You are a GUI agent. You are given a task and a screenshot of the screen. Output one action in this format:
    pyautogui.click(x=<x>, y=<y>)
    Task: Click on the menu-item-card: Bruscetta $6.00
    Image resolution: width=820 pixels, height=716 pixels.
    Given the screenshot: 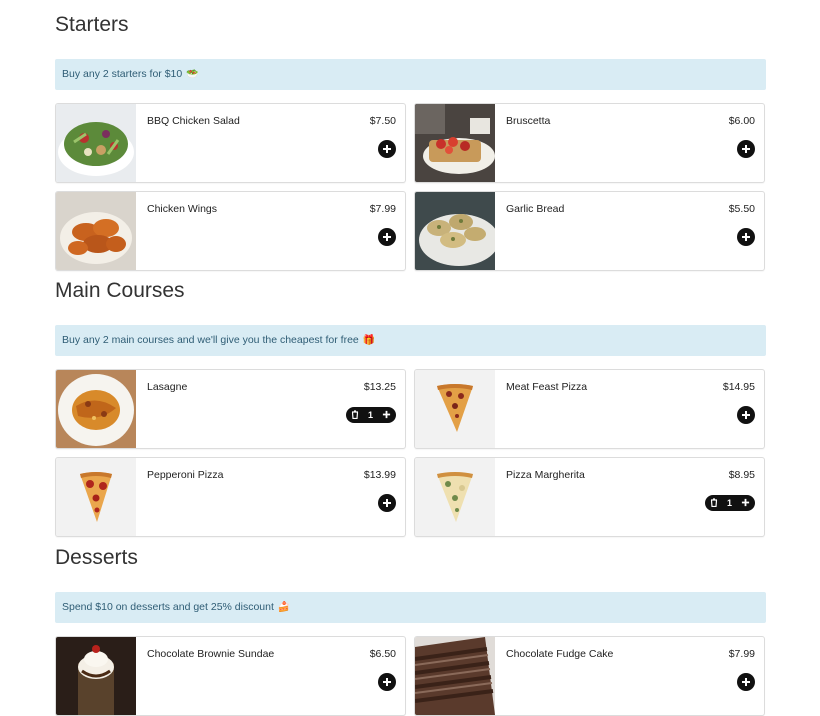 What is the action you would take?
    pyautogui.click(x=589, y=143)
    